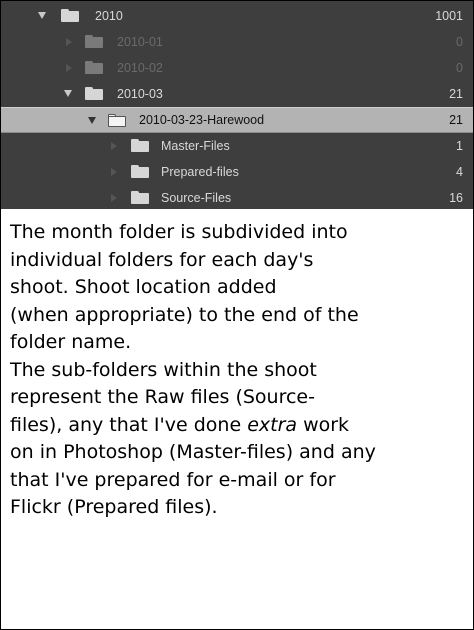  Describe the element at coordinates (109, 16) in the screenshot. I see `folder-label: 2010` at that location.